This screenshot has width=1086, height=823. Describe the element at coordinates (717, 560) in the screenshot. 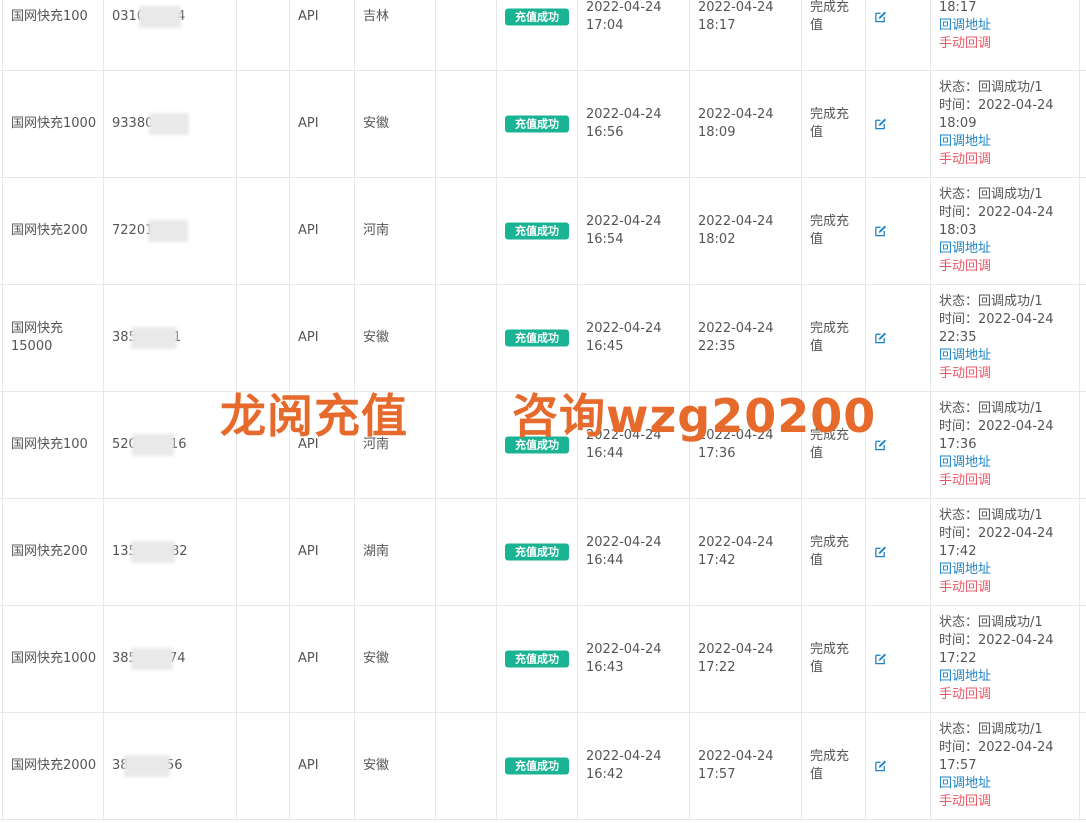

I see `finish-time-line: 17:42` at that location.